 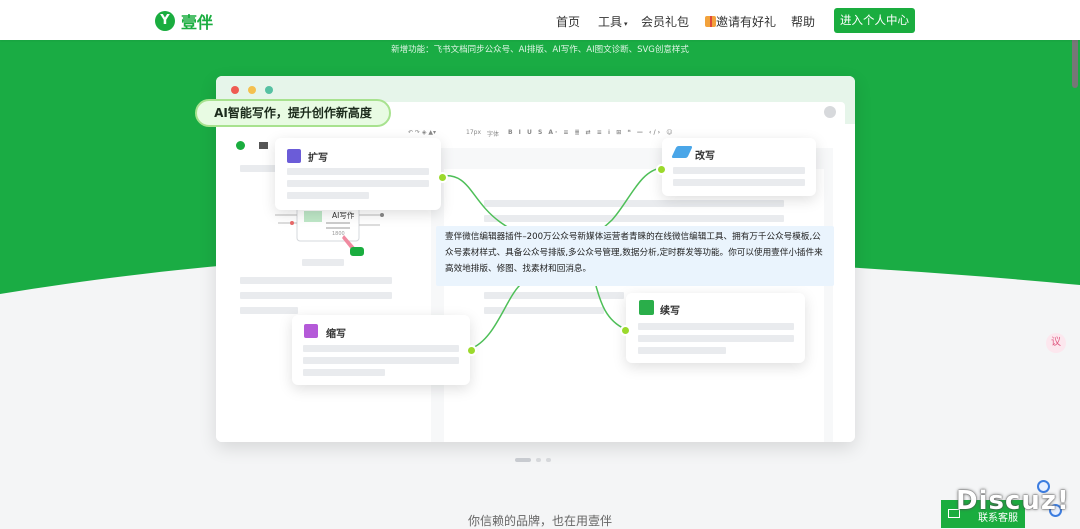 What do you see at coordinates (293, 113) in the screenshot?
I see `ai-writing-badge: AI智能写作，提升创作新高度` at bounding box center [293, 113].